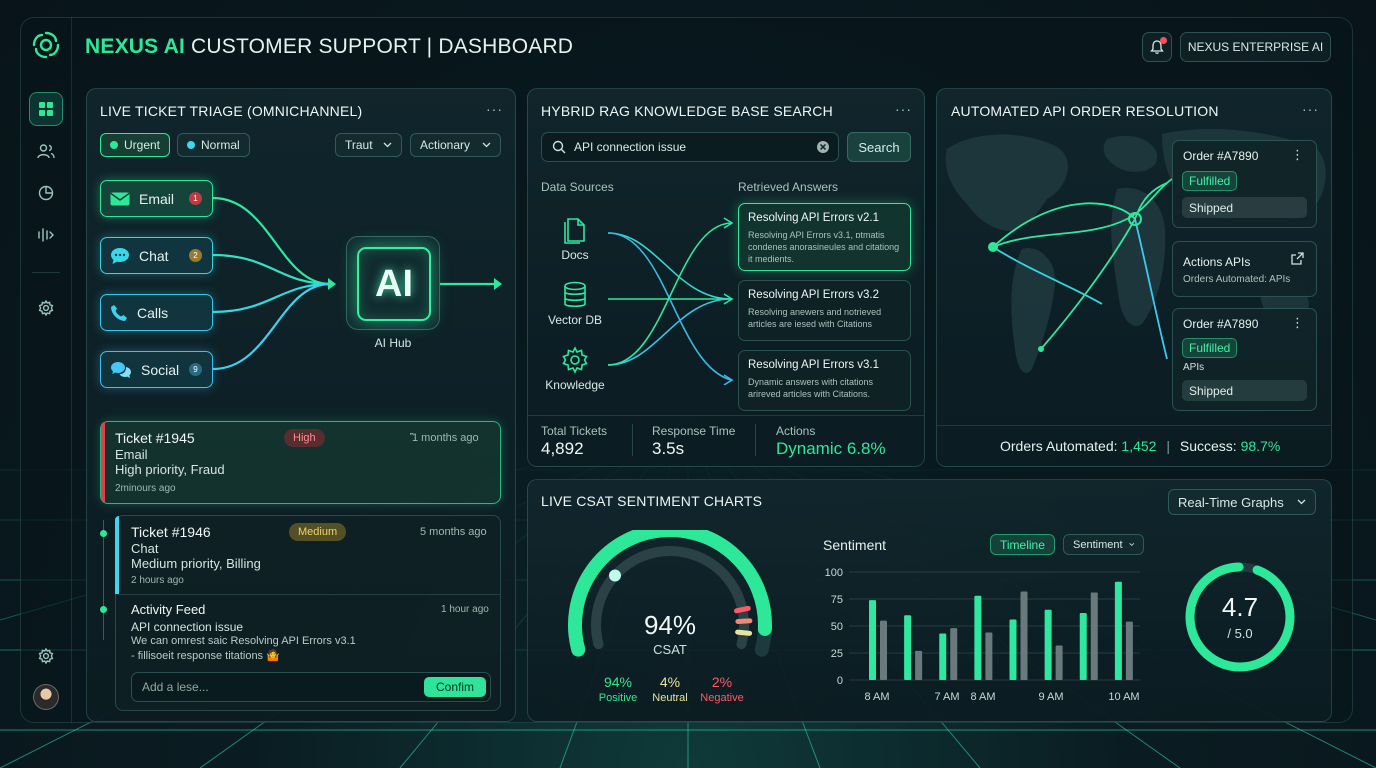  I want to click on ai-hub-label: AI Hub, so click(393, 343).